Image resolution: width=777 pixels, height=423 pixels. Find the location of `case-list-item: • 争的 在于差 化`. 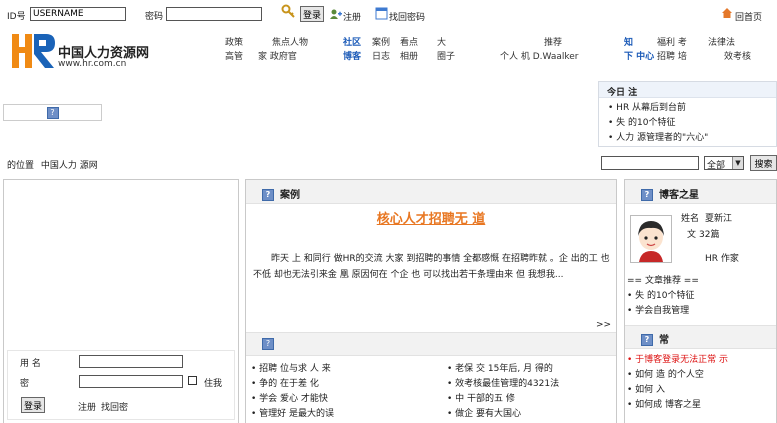

case-list-item: • 争的 在于差 化 is located at coordinates (341, 383).